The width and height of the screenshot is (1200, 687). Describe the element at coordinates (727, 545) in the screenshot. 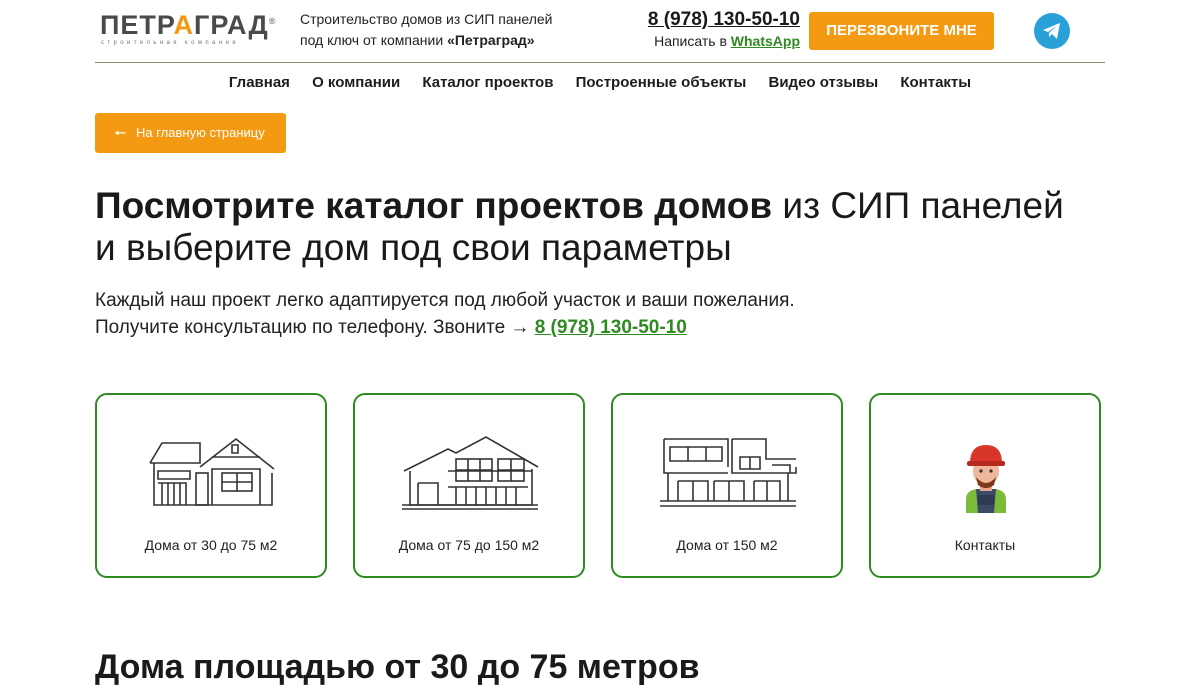

I see `card-label: Дома от 150 м2` at that location.